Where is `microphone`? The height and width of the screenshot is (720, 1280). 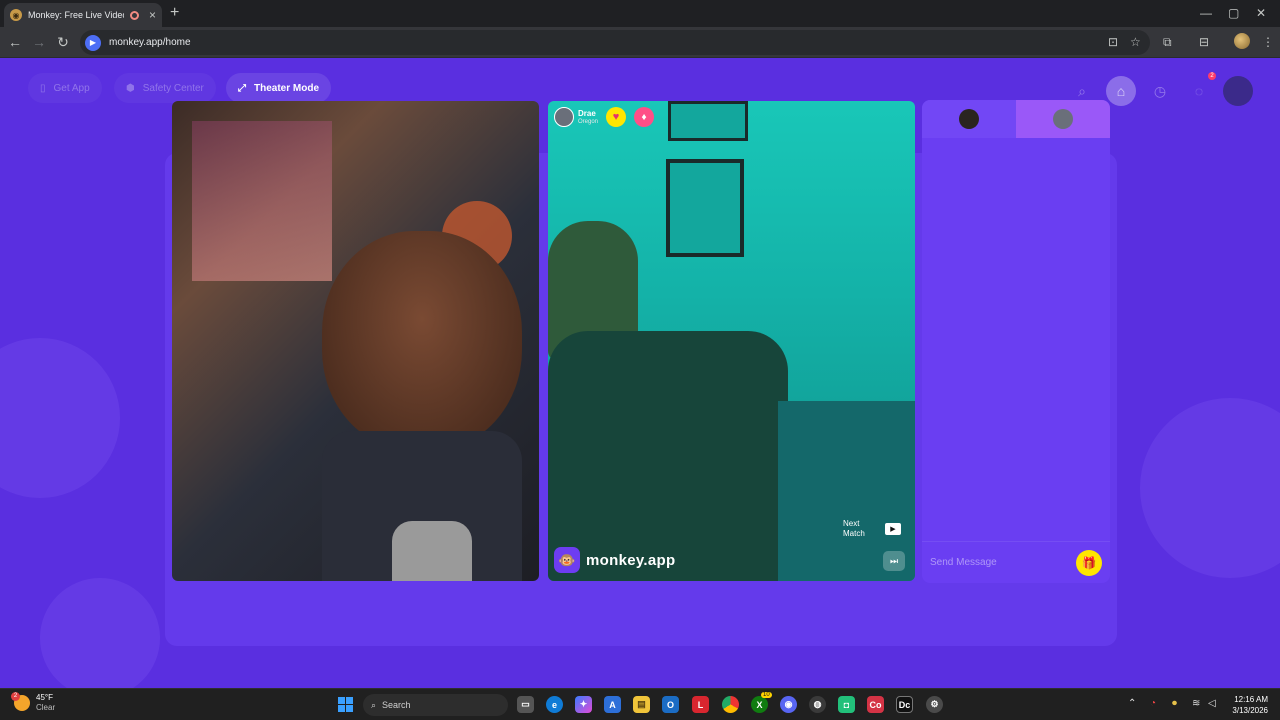
microphone is located at coordinates (432, 551).